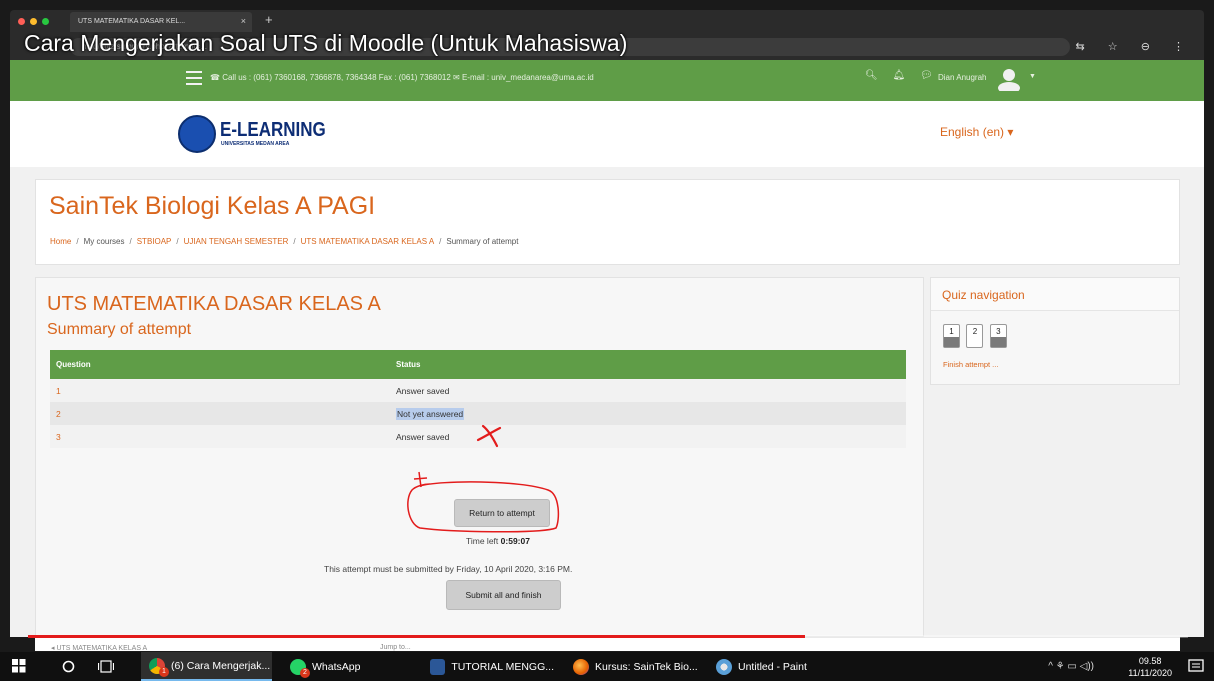 This screenshot has width=1214, height=681. I want to click on user-name: Dian Anugrah, so click(962, 77).